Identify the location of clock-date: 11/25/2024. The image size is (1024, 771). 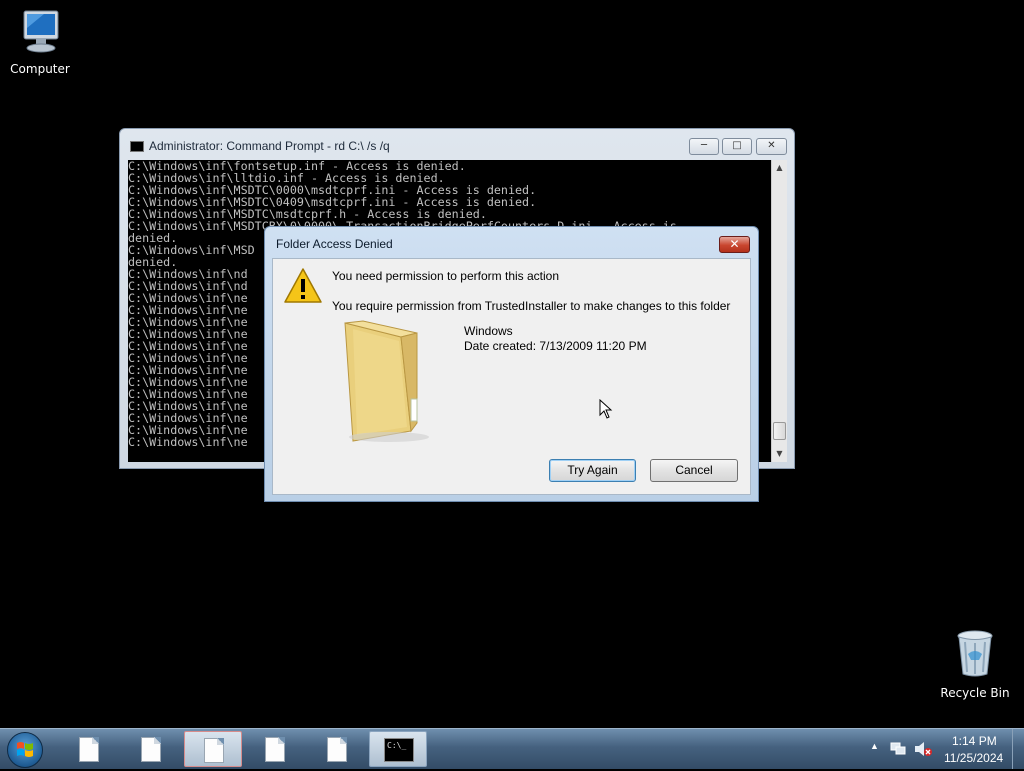
(973, 758).